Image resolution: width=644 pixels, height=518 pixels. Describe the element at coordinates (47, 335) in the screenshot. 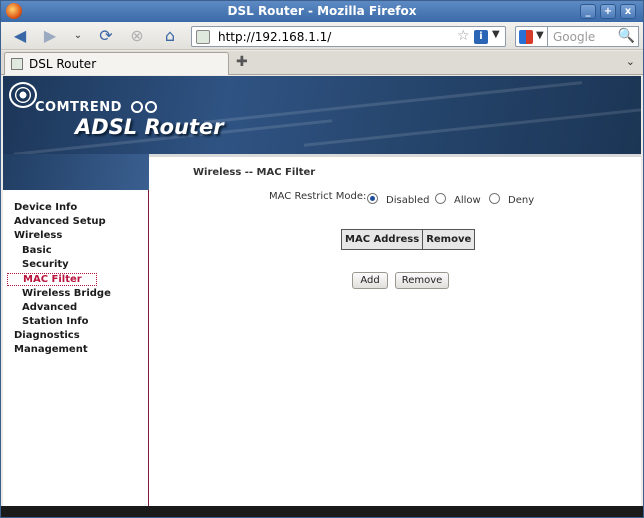

I see `sidebar-item-diagnostics: Diagnostics` at that location.